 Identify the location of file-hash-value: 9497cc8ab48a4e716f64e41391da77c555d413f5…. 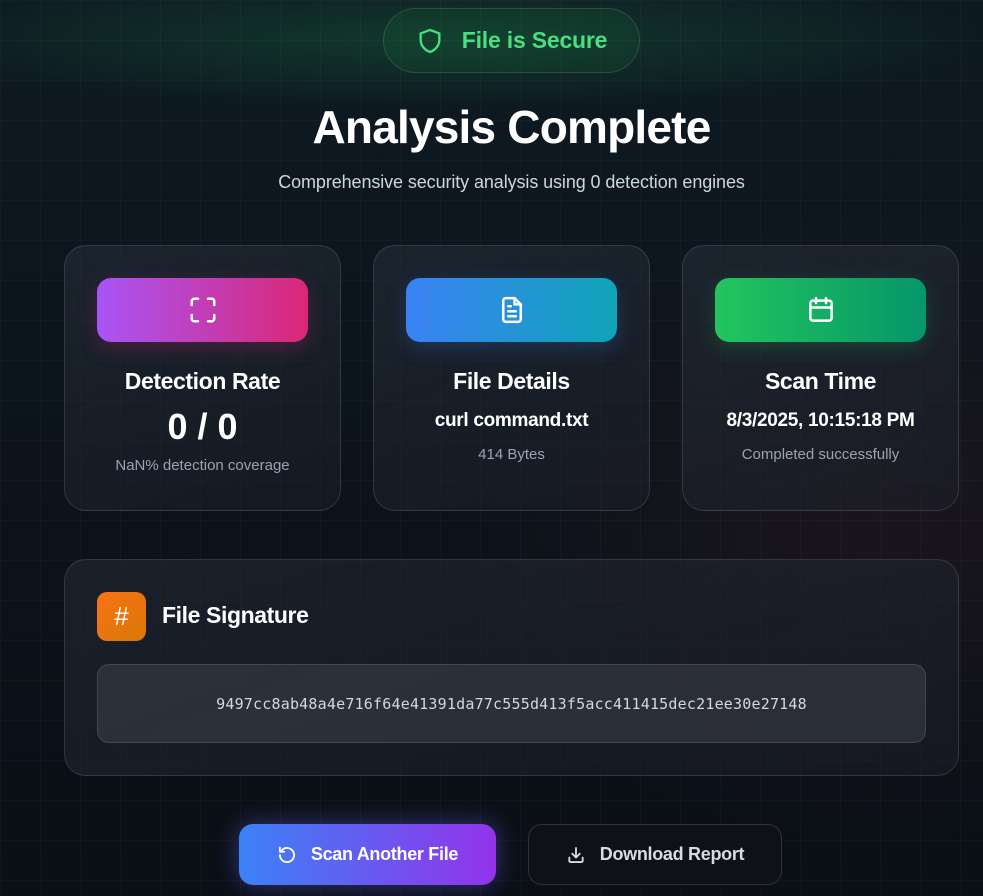
(511, 704).